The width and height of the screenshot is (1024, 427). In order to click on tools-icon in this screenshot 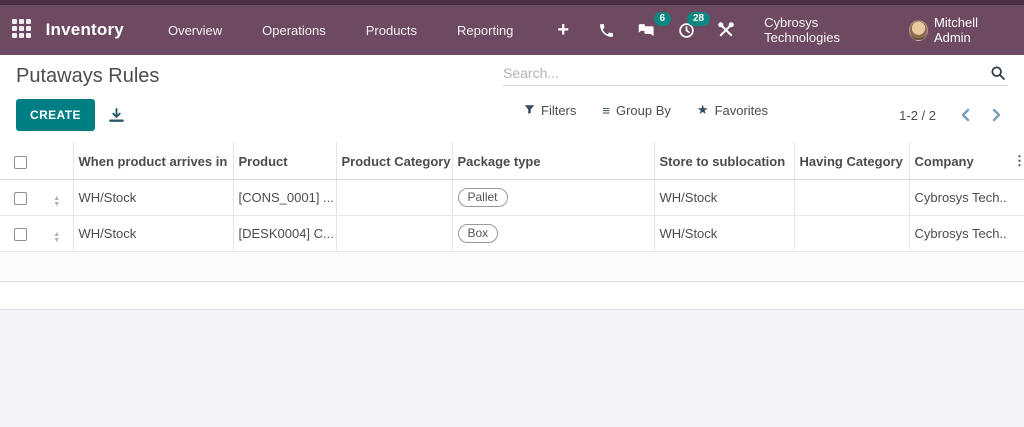, I will do `click(726, 30)`.